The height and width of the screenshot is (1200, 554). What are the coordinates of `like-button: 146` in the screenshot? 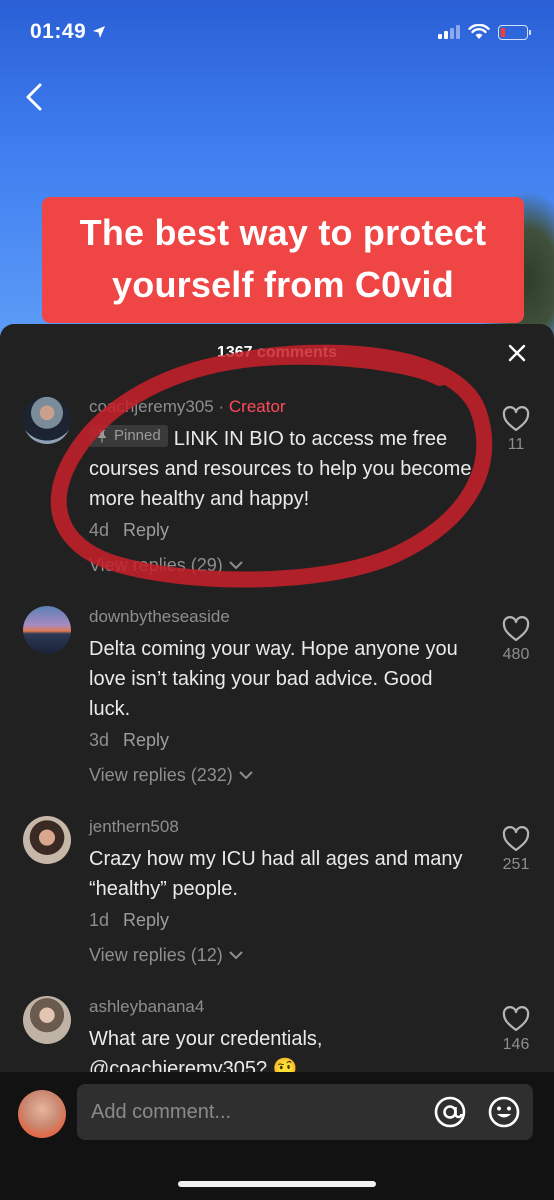 It's located at (516, 1030).